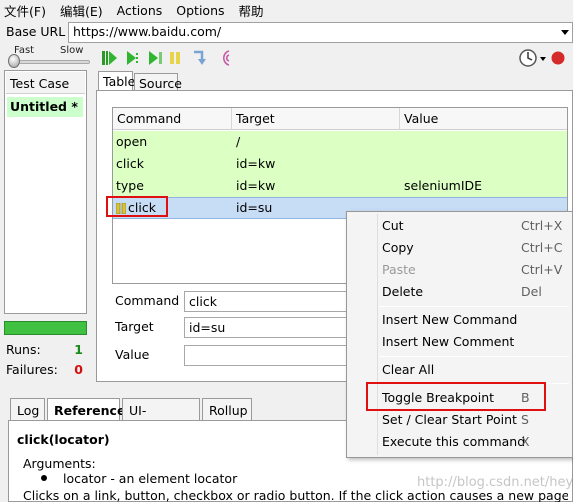 Image resolution: width=573 pixels, height=502 pixels. Describe the element at coordinates (227, 58) in the screenshot. I see `rollup-icon` at that location.